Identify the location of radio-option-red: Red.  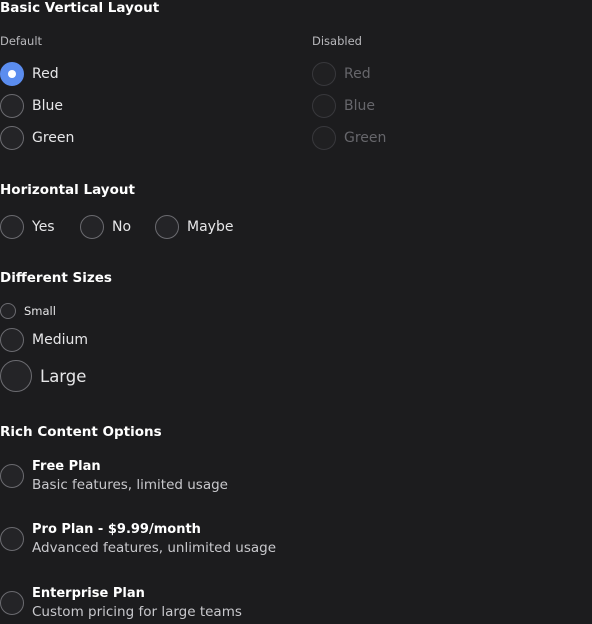
(29, 74).